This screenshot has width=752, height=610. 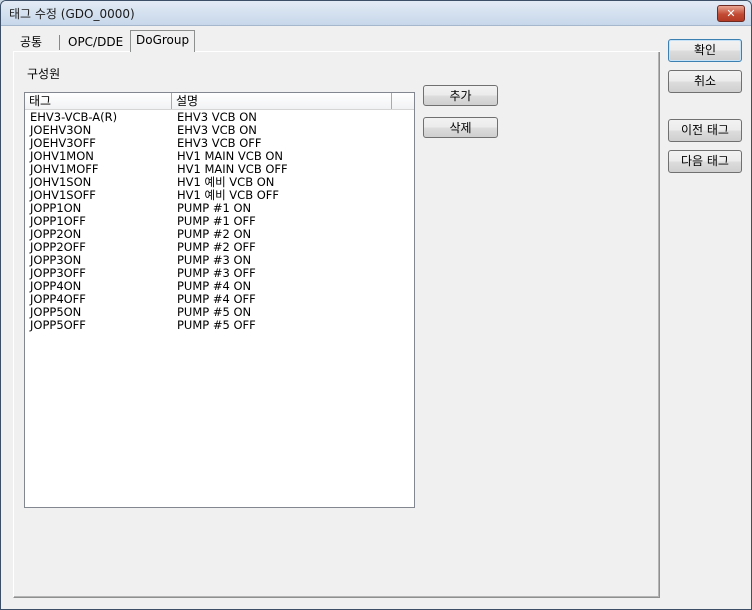 I want to click on tab-common: 공통, so click(x=31, y=42).